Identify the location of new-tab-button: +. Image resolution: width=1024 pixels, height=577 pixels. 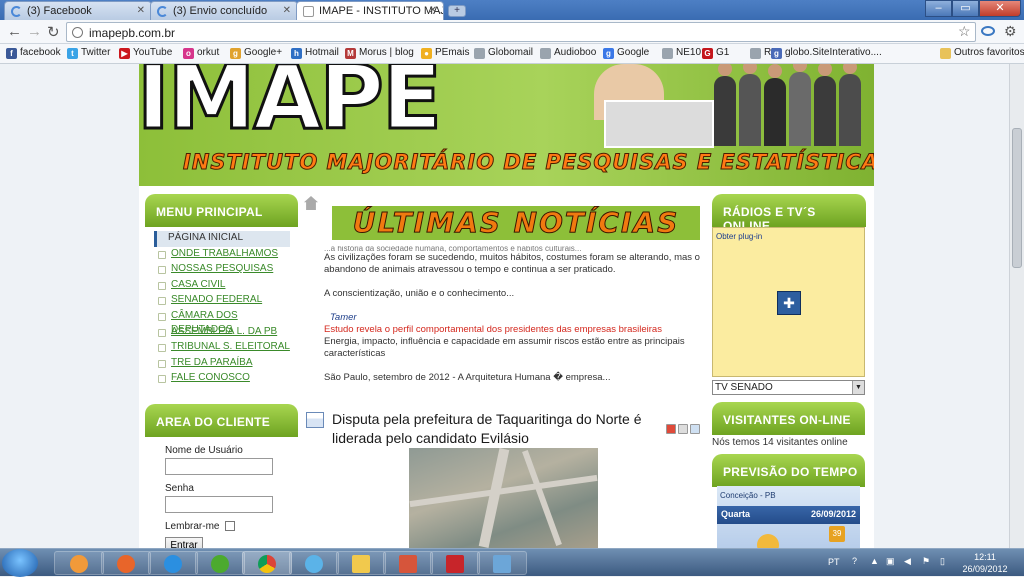
(457, 11).